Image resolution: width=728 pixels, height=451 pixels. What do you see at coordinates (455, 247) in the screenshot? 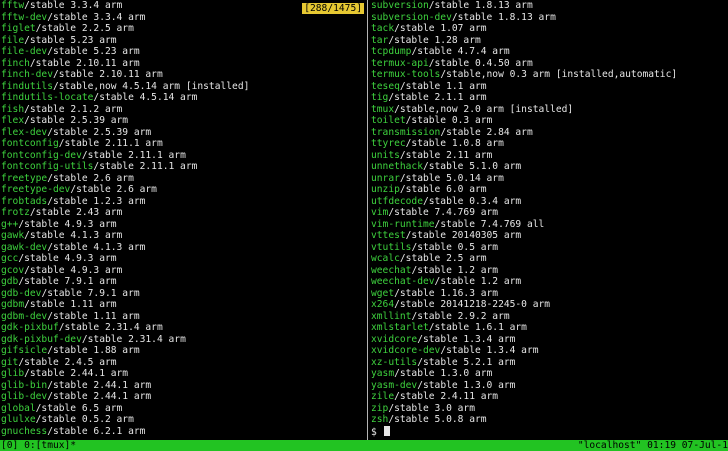
I see `package-details: /stable 0.5 arm` at bounding box center [455, 247].